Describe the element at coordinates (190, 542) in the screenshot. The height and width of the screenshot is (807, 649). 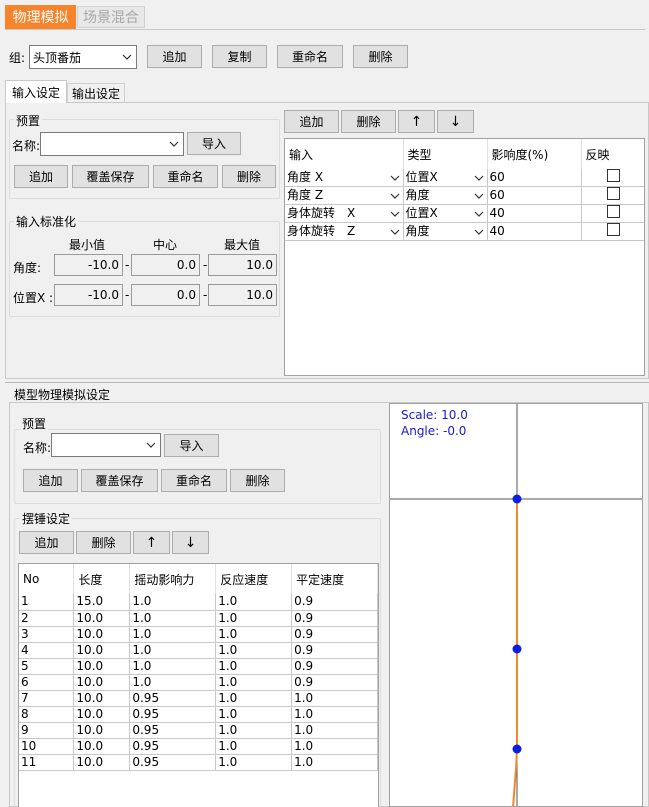
I see `pendulum-move-down-button: ↓` at that location.